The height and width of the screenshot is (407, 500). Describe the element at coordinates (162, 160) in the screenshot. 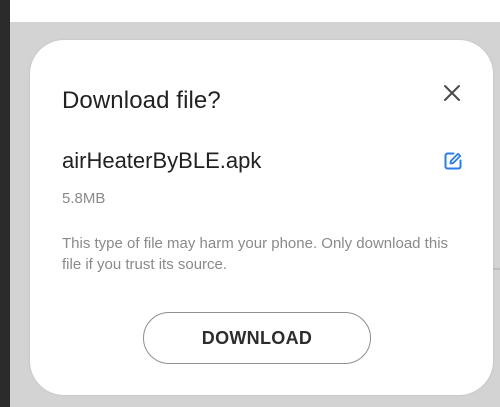

I see `file-name: airHeaterByBLE.apk` at that location.